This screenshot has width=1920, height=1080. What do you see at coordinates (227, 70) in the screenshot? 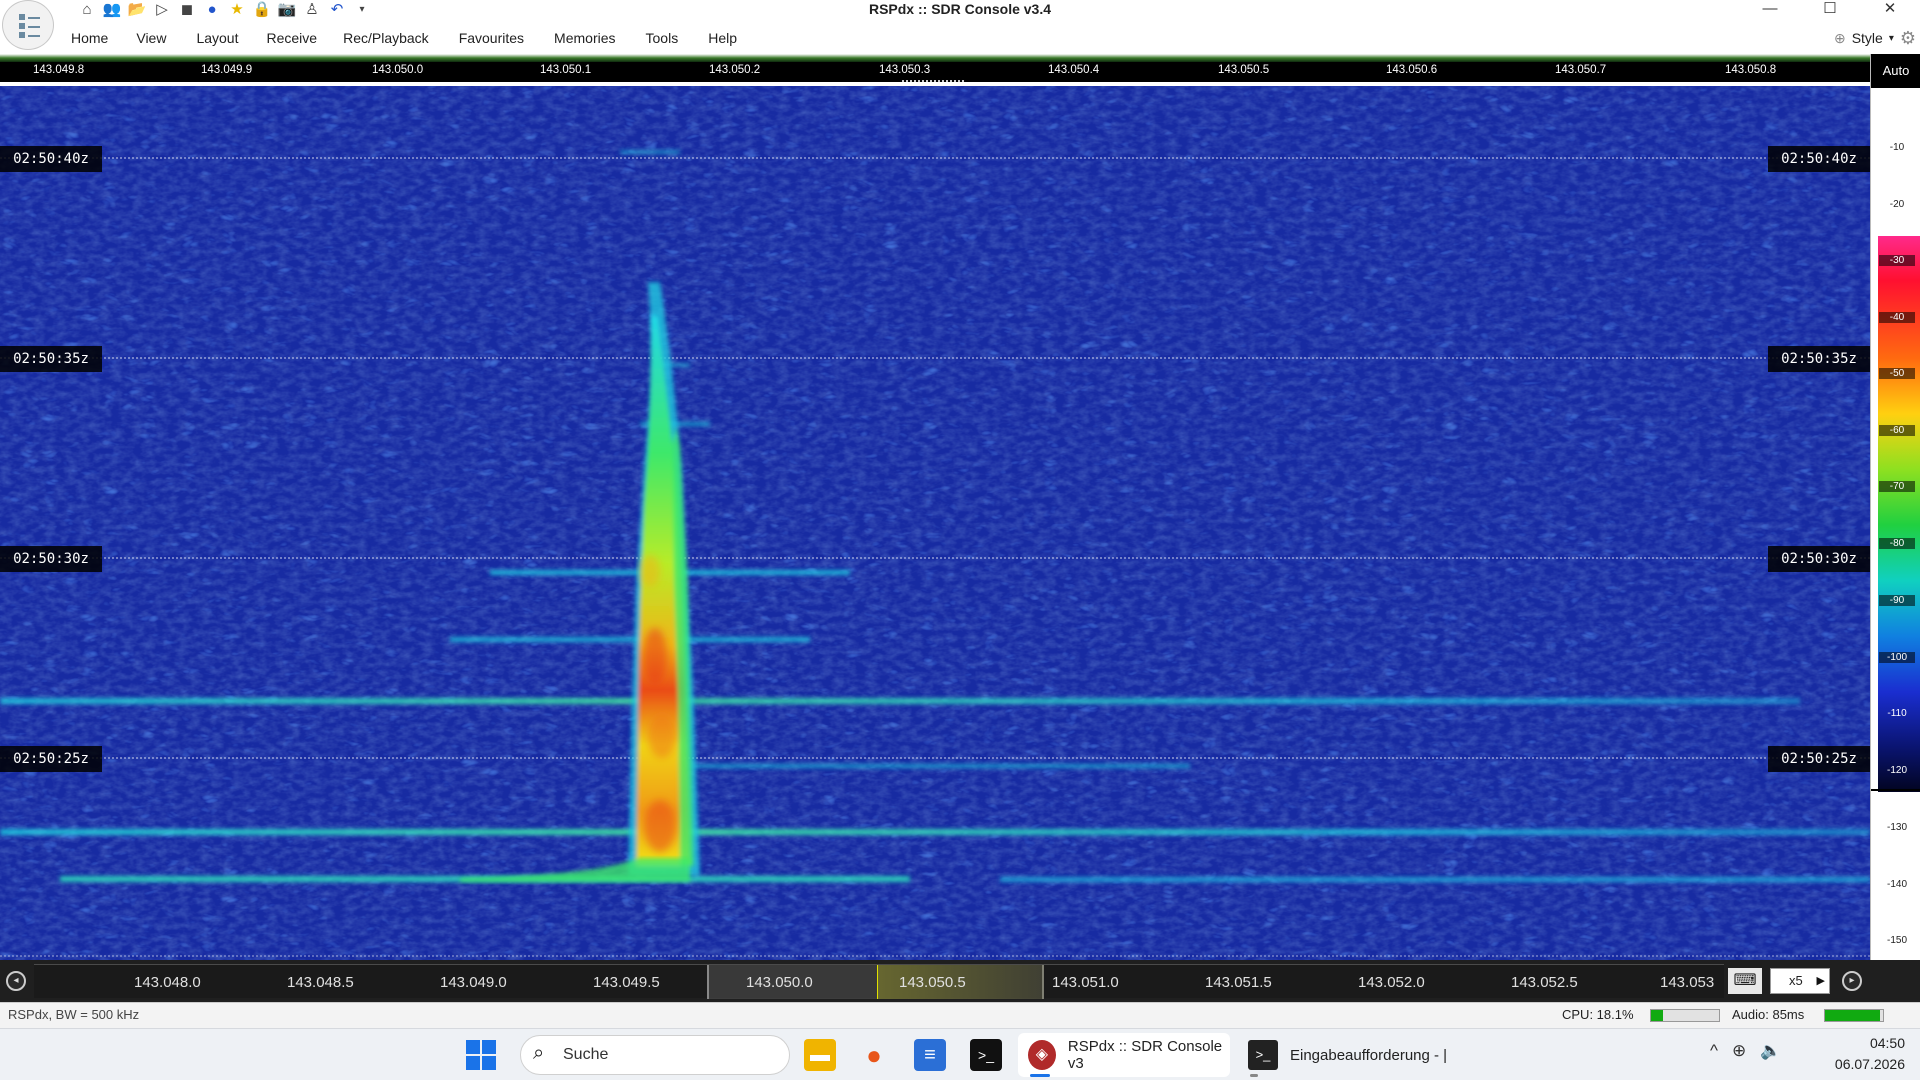
I see `top-freq-tick: 143.049.9` at bounding box center [227, 70].